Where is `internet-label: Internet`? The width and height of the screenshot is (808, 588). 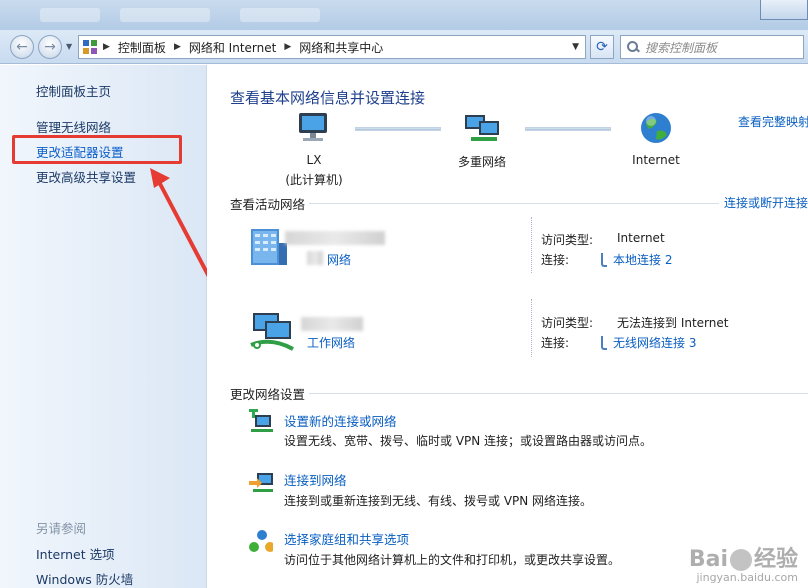 internet-label: Internet is located at coordinates (656, 160).